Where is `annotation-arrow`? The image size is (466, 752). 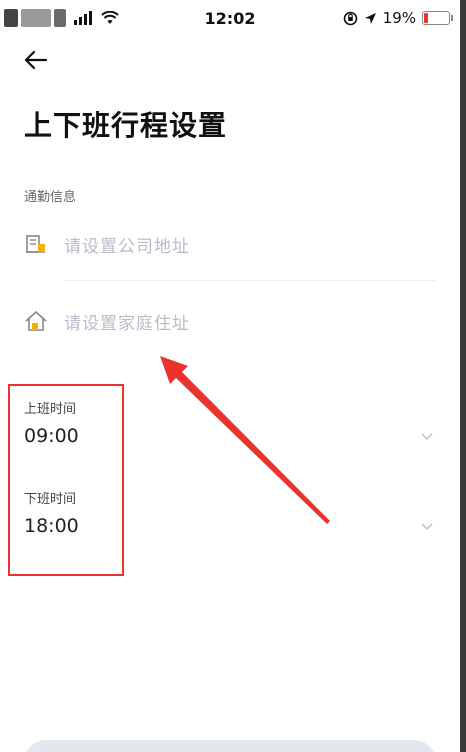 annotation-arrow is located at coordinates (245, 440).